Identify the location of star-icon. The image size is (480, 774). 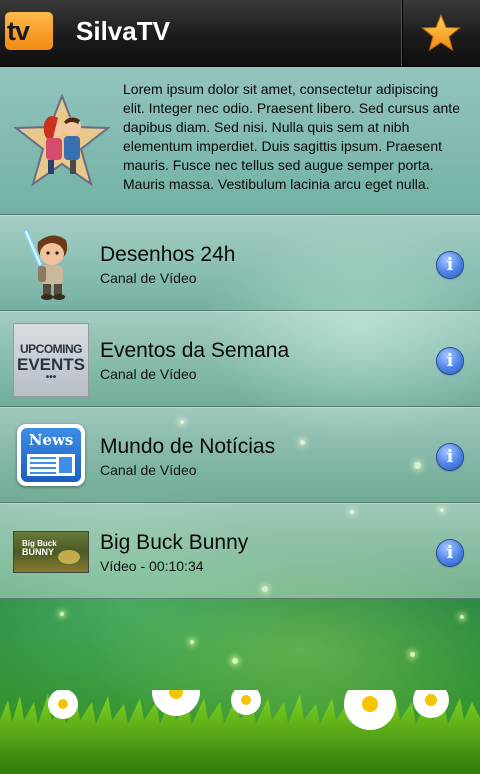
(441, 32).